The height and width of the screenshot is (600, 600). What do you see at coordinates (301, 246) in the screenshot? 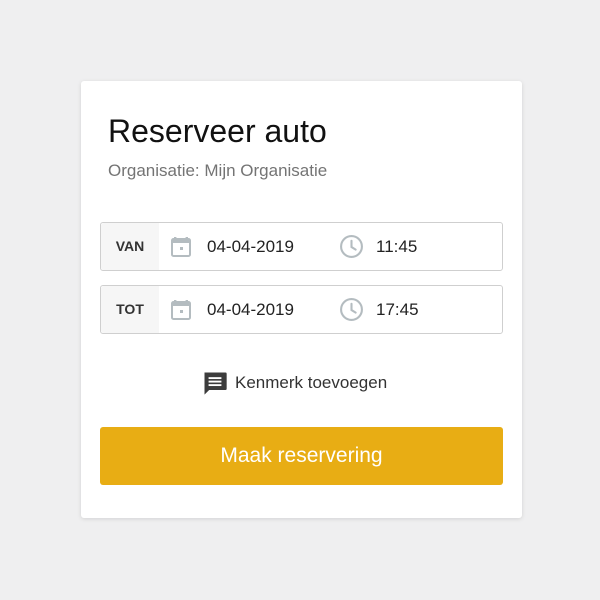
I see `from-datetime-row: VAN 04-04-2019 11:45` at bounding box center [301, 246].